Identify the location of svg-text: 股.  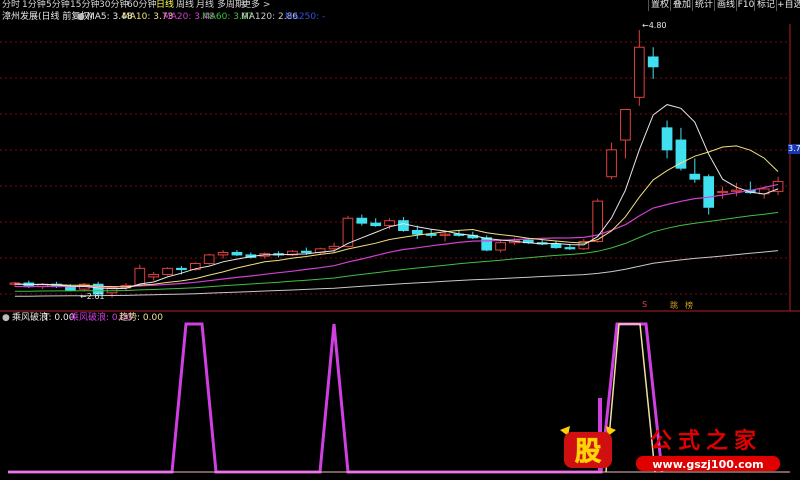
(588, 452).